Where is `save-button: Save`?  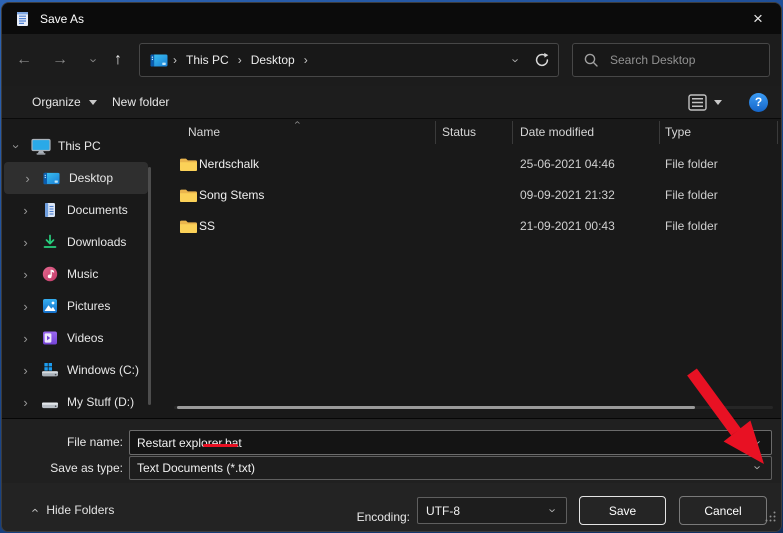
save-button: Save is located at coordinates (622, 510).